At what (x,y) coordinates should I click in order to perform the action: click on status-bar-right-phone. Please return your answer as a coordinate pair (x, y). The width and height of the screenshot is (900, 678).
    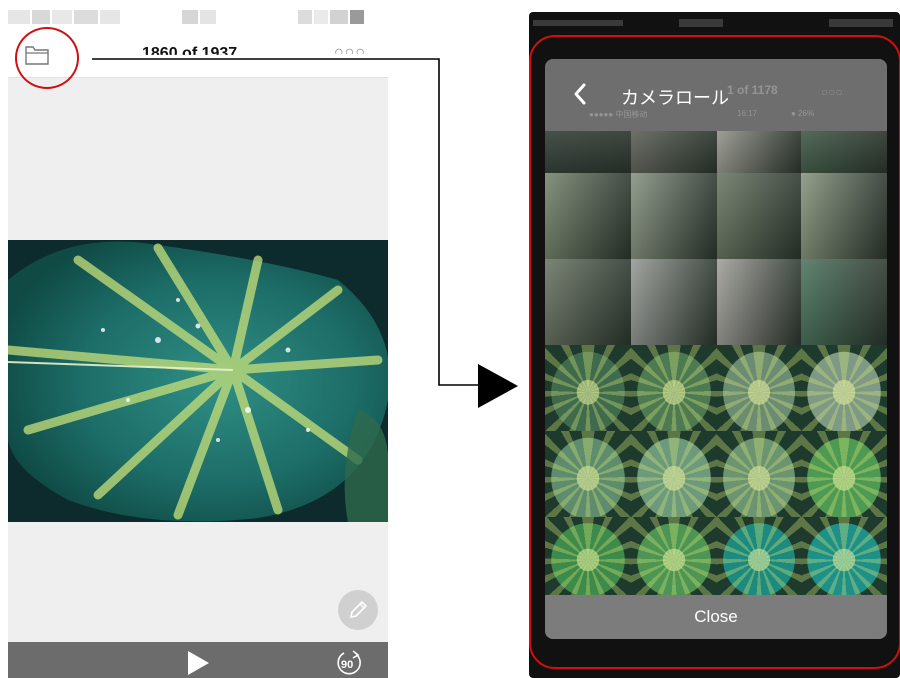
    Looking at the image, I should click on (713, 23).